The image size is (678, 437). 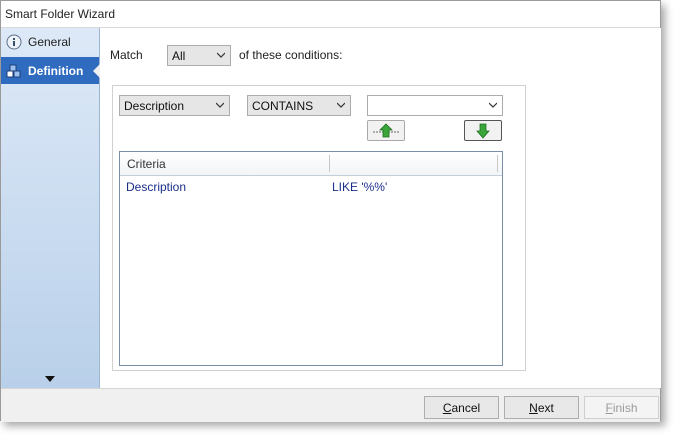 What do you see at coordinates (199, 55) in the screenshot?
I see `match-mode-select: All` at bounding box center [199, 55].